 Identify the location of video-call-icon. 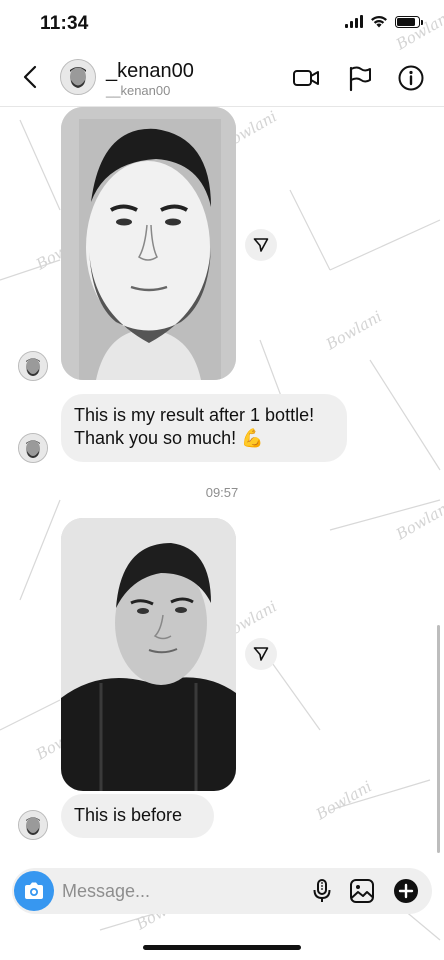
(306, 78).